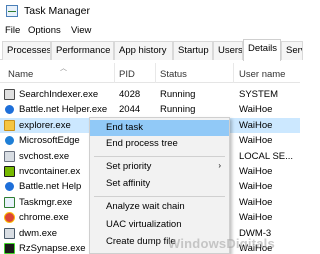  Describe the element at coordinates (144, 224) in the screenshot. I see `menu-item-label: UAC virtualization` at that location.